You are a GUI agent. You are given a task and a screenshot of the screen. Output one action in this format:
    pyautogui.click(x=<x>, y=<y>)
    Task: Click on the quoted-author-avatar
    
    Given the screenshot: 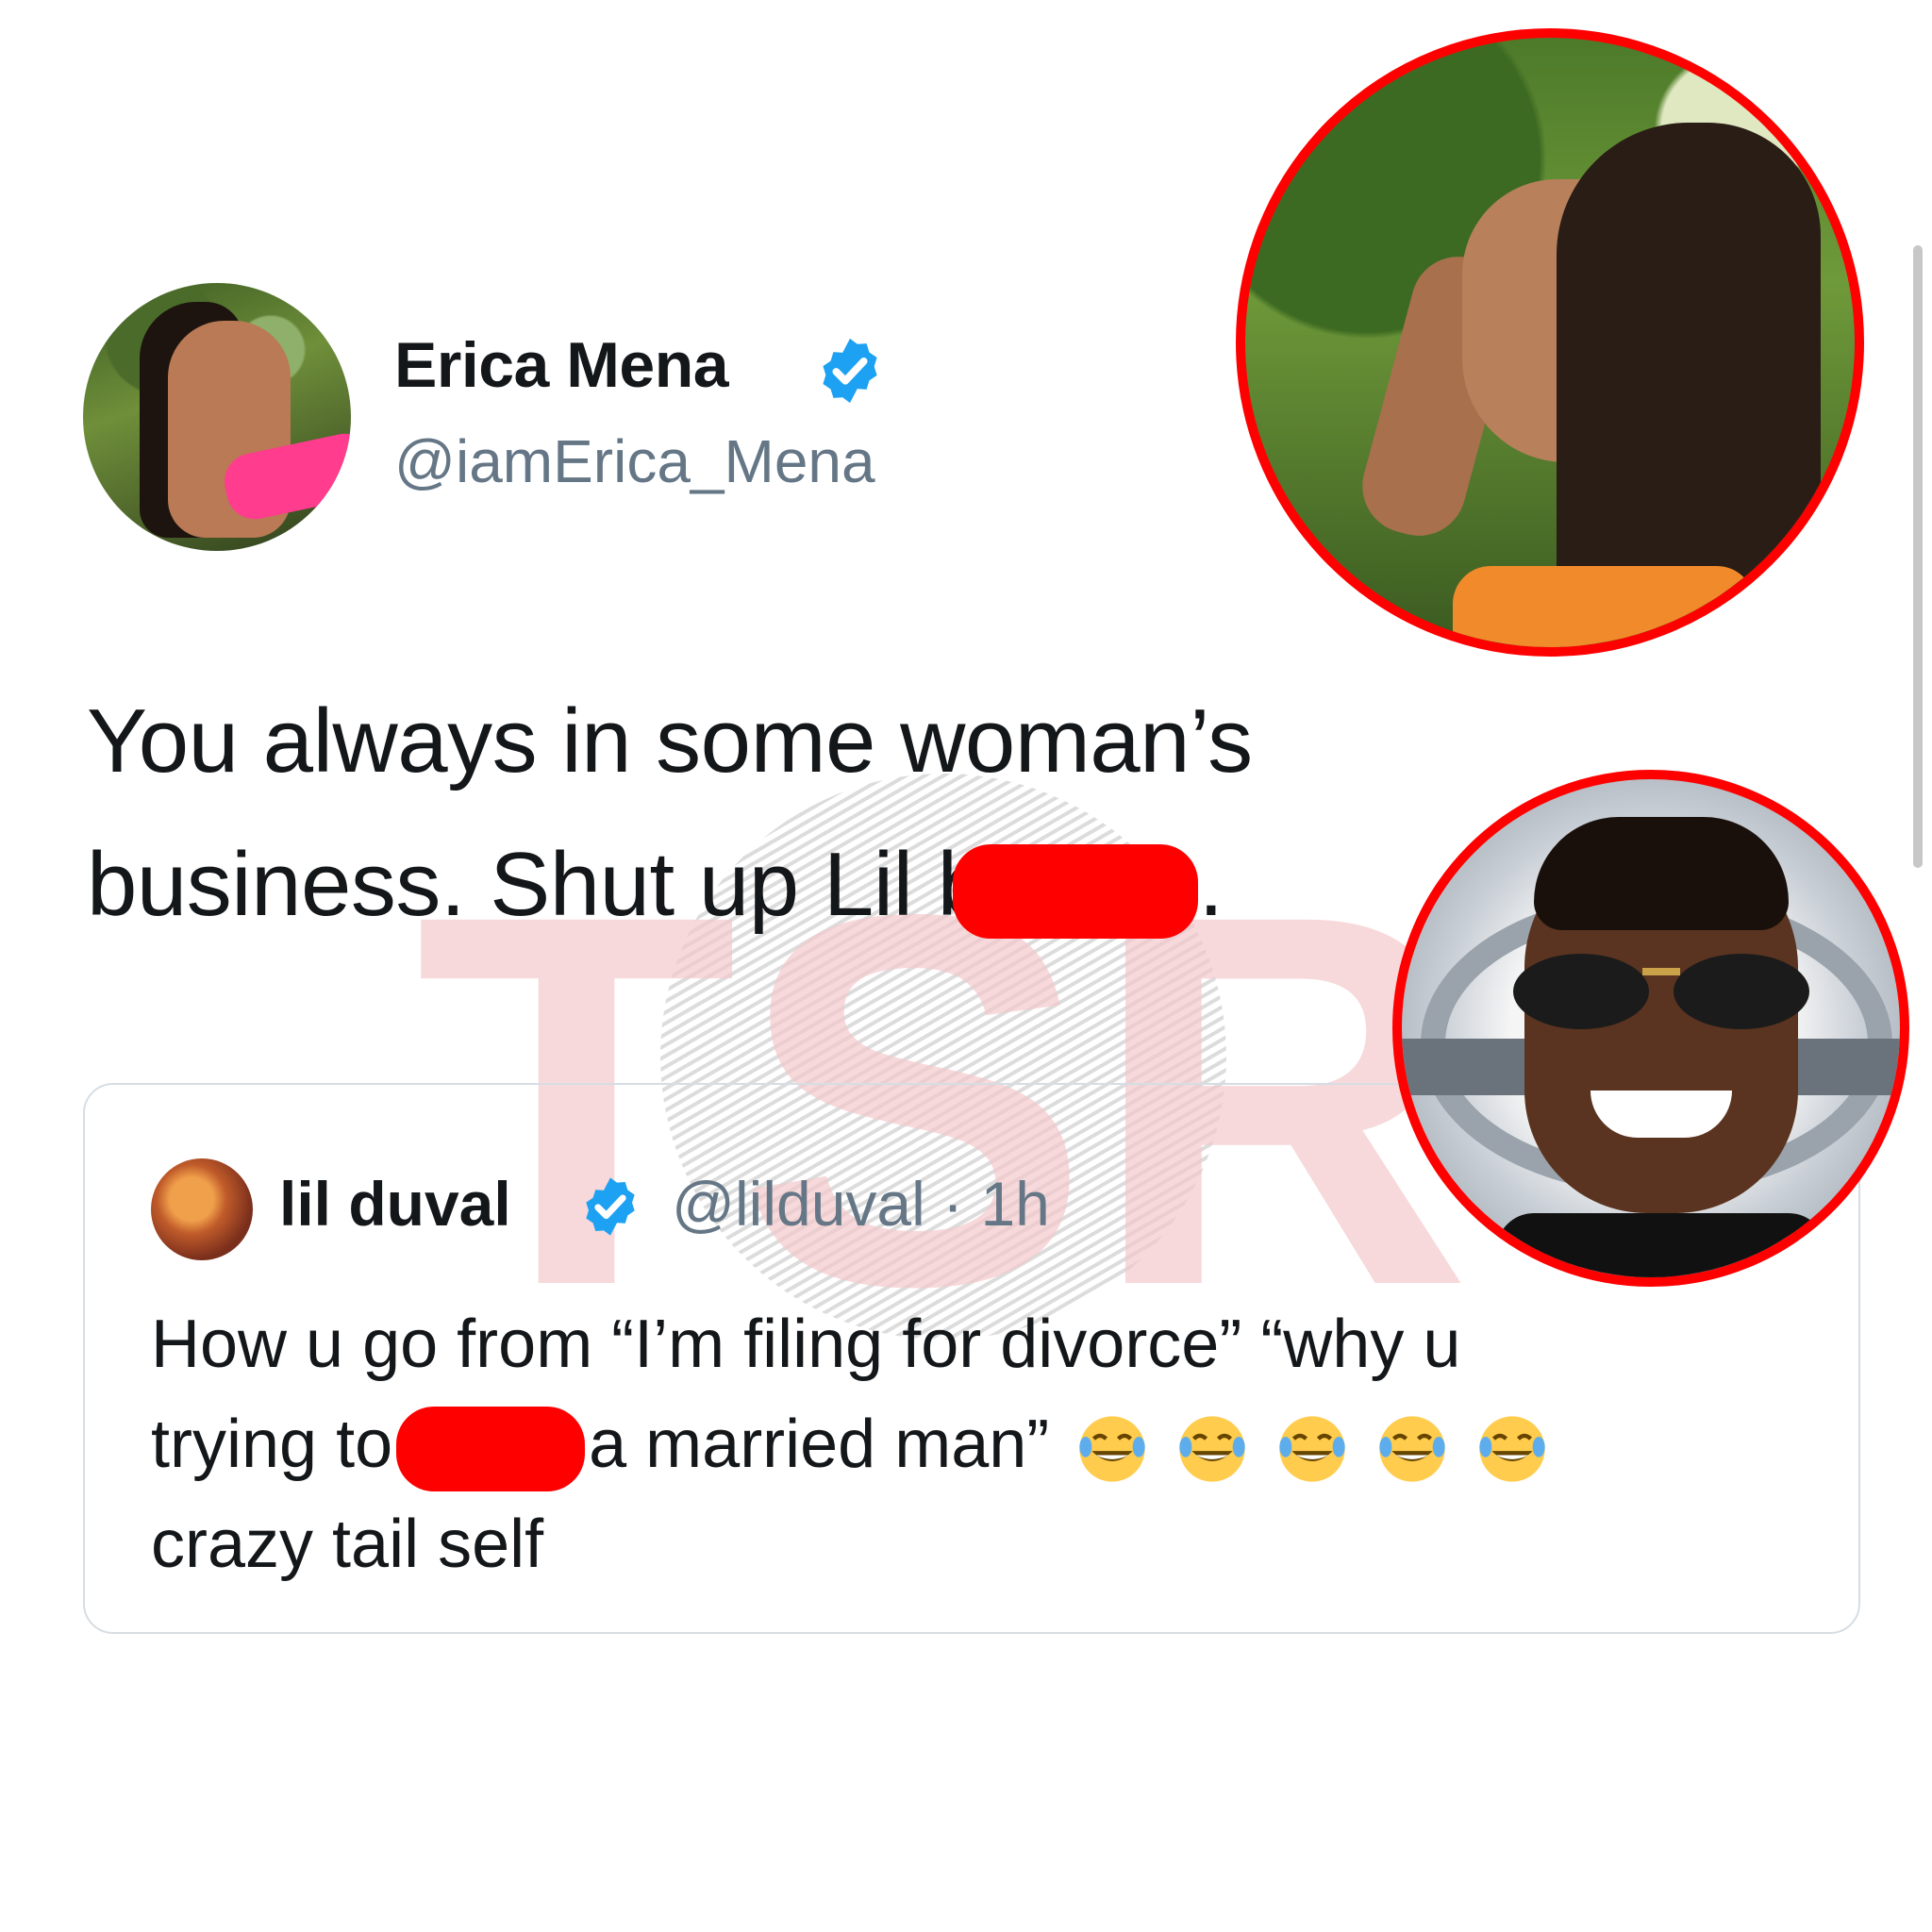 What is the action you would take?
    pyautogui.click(x=202, y=1209)
    